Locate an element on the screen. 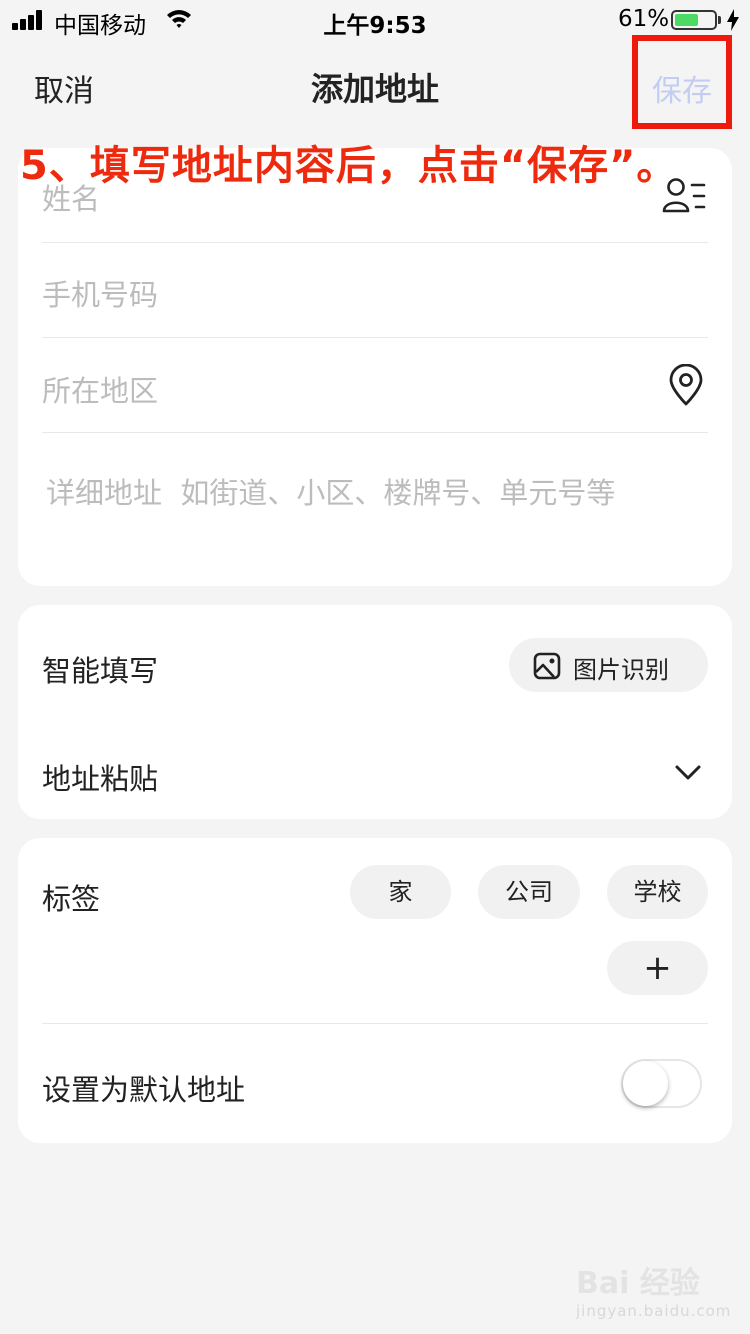  contacts-icon is located at coordinates (684, 195).